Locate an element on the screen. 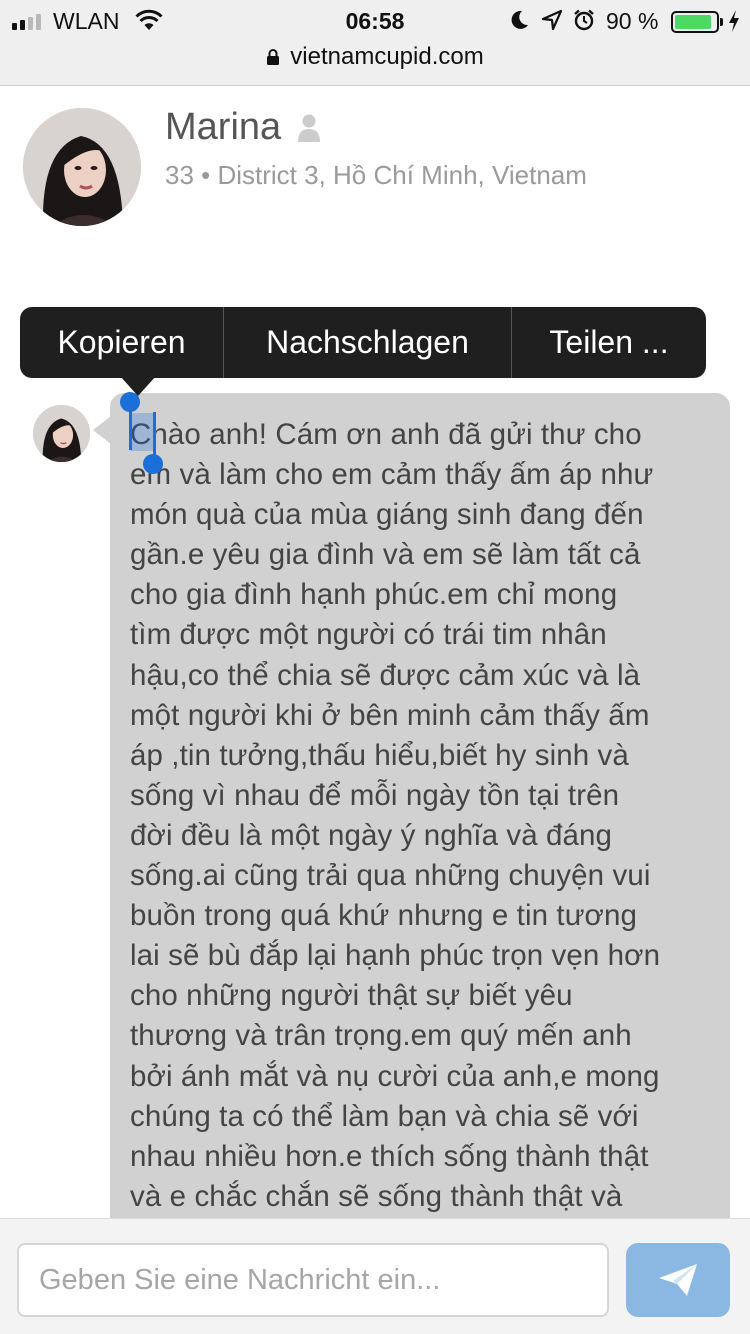  battery-icon is located at coordinates (695, 22).